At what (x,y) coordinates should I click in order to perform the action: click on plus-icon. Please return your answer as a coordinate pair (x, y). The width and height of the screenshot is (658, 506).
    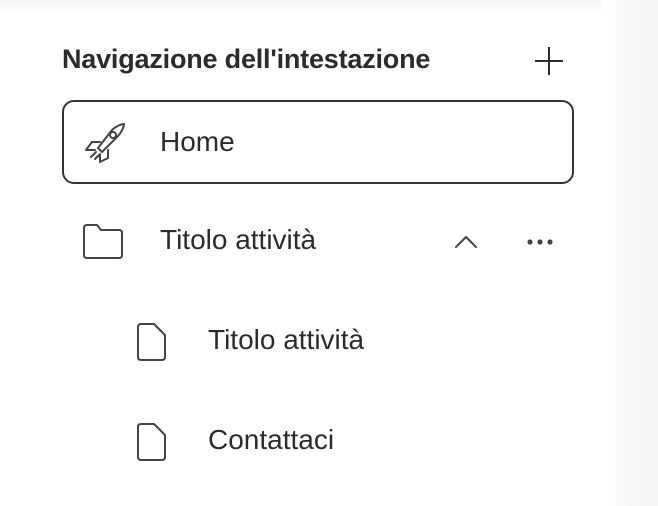
    Looking at the image, I should click on (549, 61).